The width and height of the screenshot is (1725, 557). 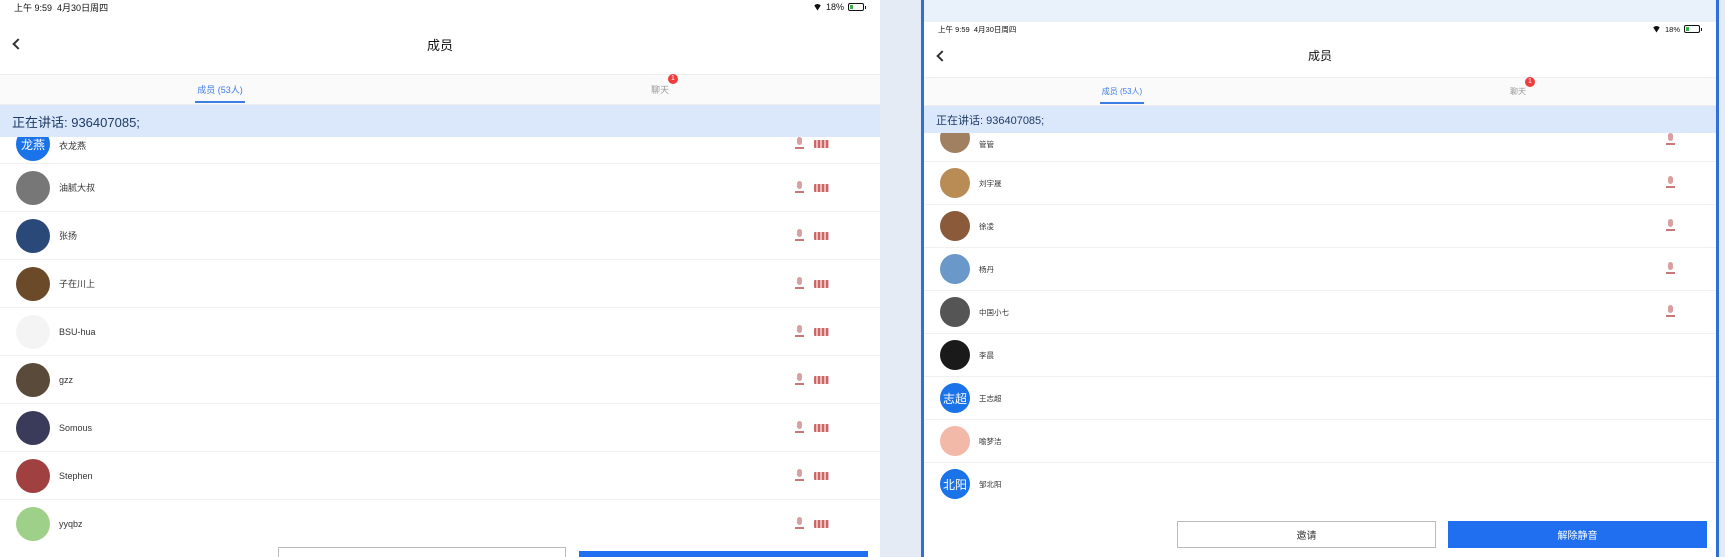 I want to click on footer, so click(x=440, y=550).